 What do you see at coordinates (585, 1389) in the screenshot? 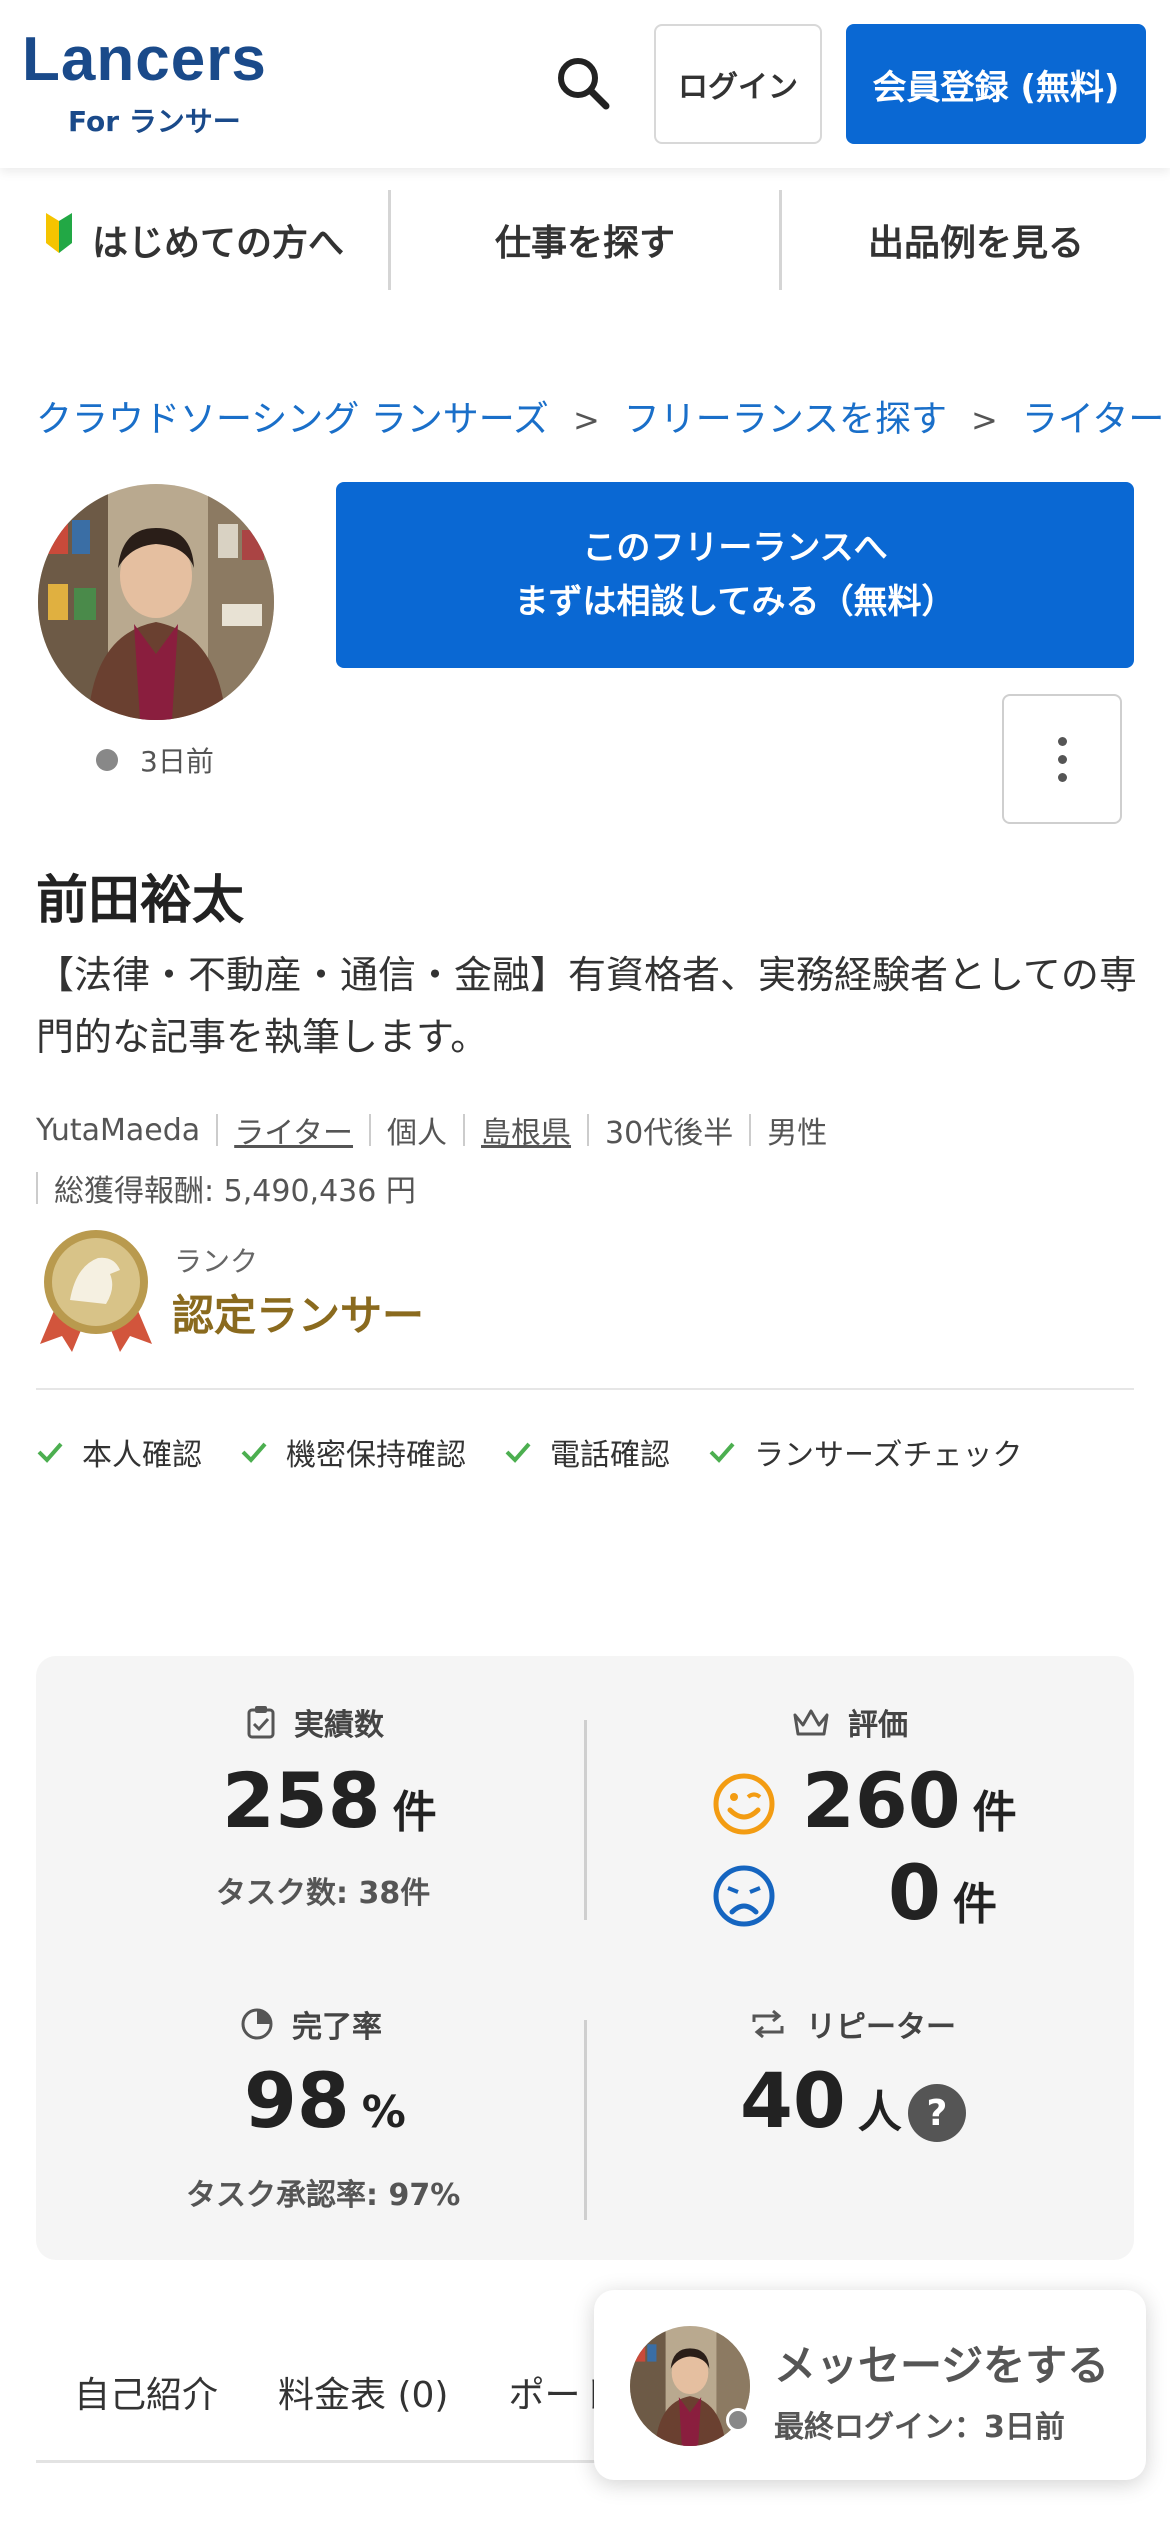
I see `divider` at bounding box center [585, 1389].